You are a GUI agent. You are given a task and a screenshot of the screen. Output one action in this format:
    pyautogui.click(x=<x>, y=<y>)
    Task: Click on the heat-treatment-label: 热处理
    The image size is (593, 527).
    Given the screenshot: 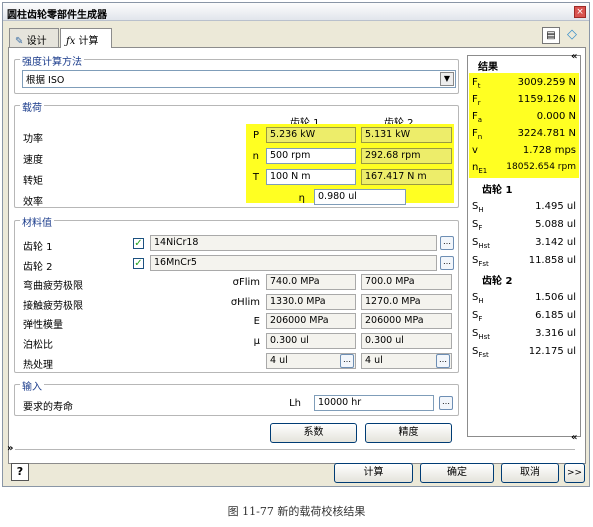 What is the action you would take?
    pyautogui.click(x=38, y=365)
    